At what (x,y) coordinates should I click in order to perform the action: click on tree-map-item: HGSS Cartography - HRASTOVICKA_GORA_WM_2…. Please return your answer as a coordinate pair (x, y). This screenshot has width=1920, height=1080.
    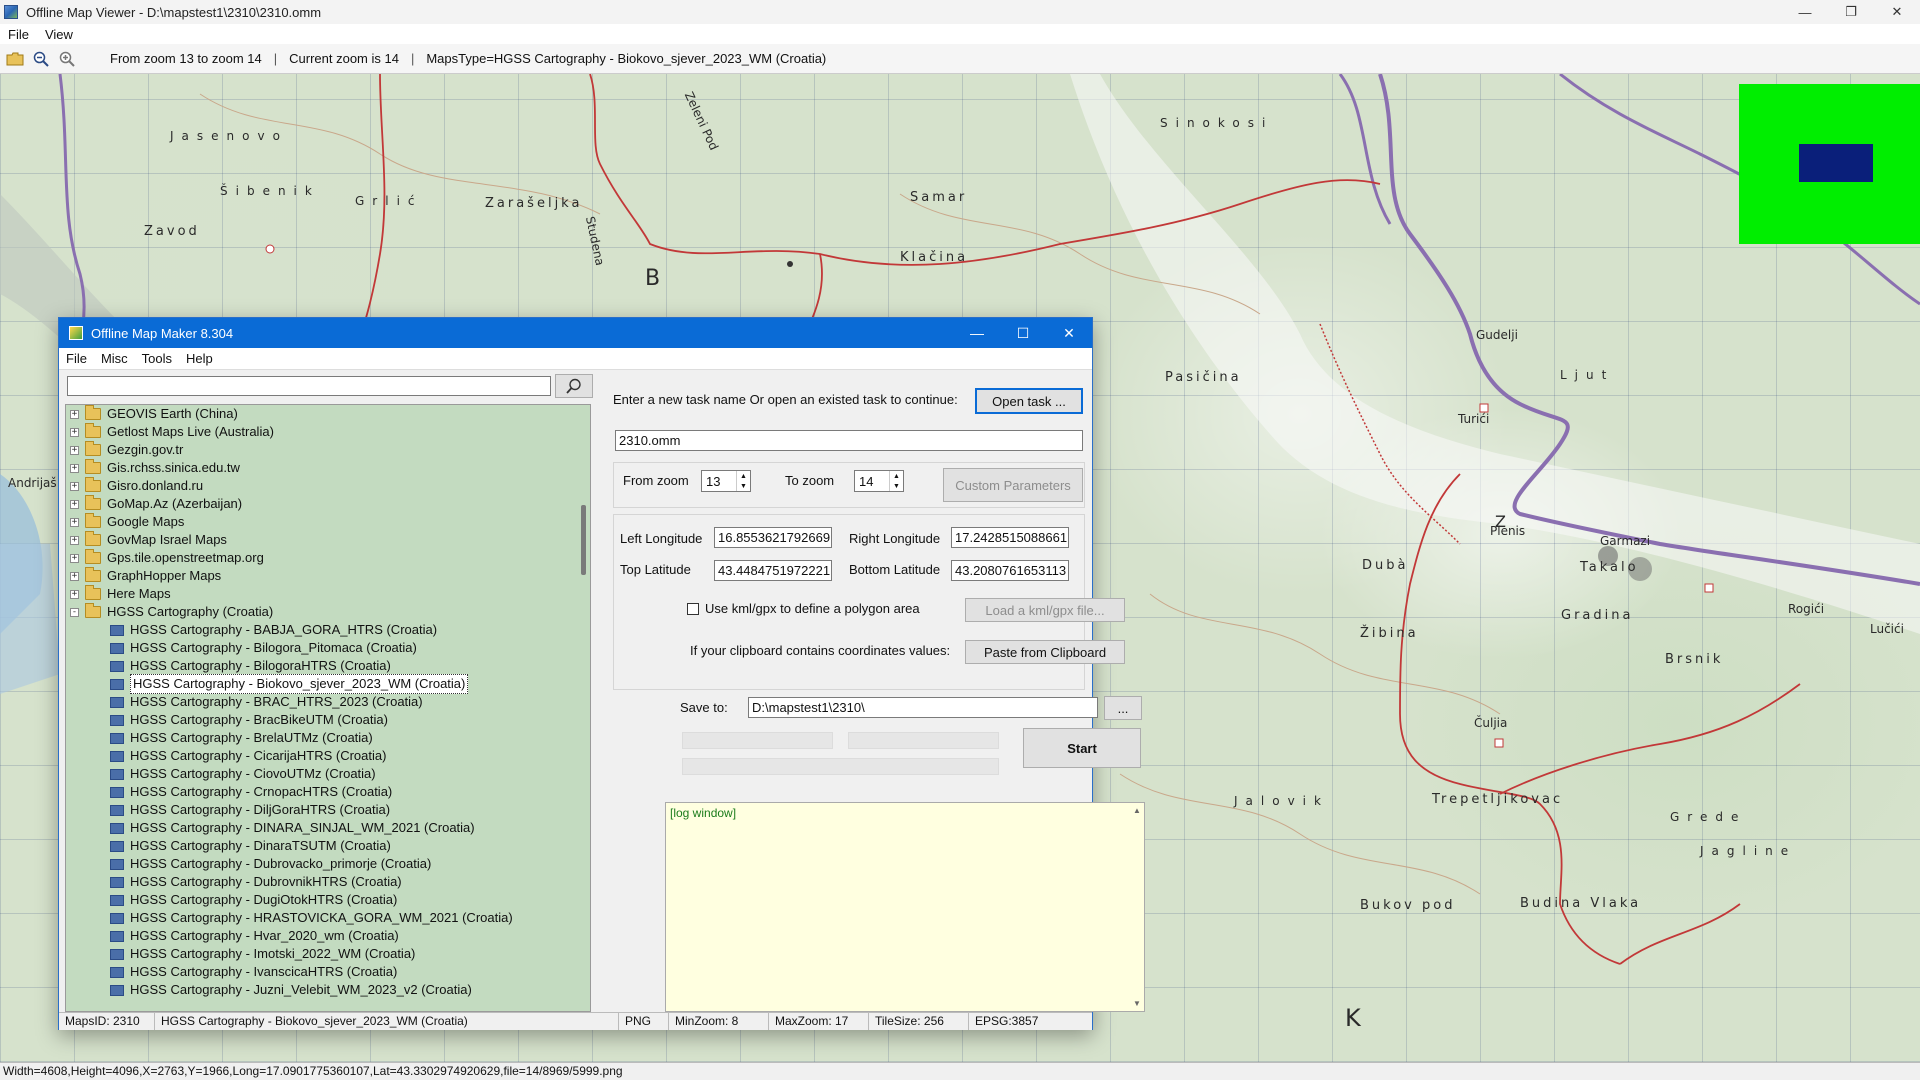
    Looking at the image, I should click on (328, 918).